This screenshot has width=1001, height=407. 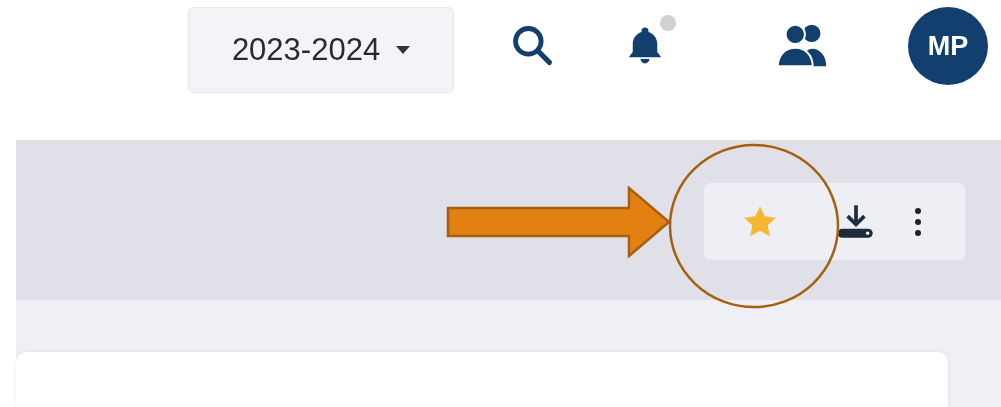 I want to click on year-dropdown: 2023-2024, so click(x=321, y=50).